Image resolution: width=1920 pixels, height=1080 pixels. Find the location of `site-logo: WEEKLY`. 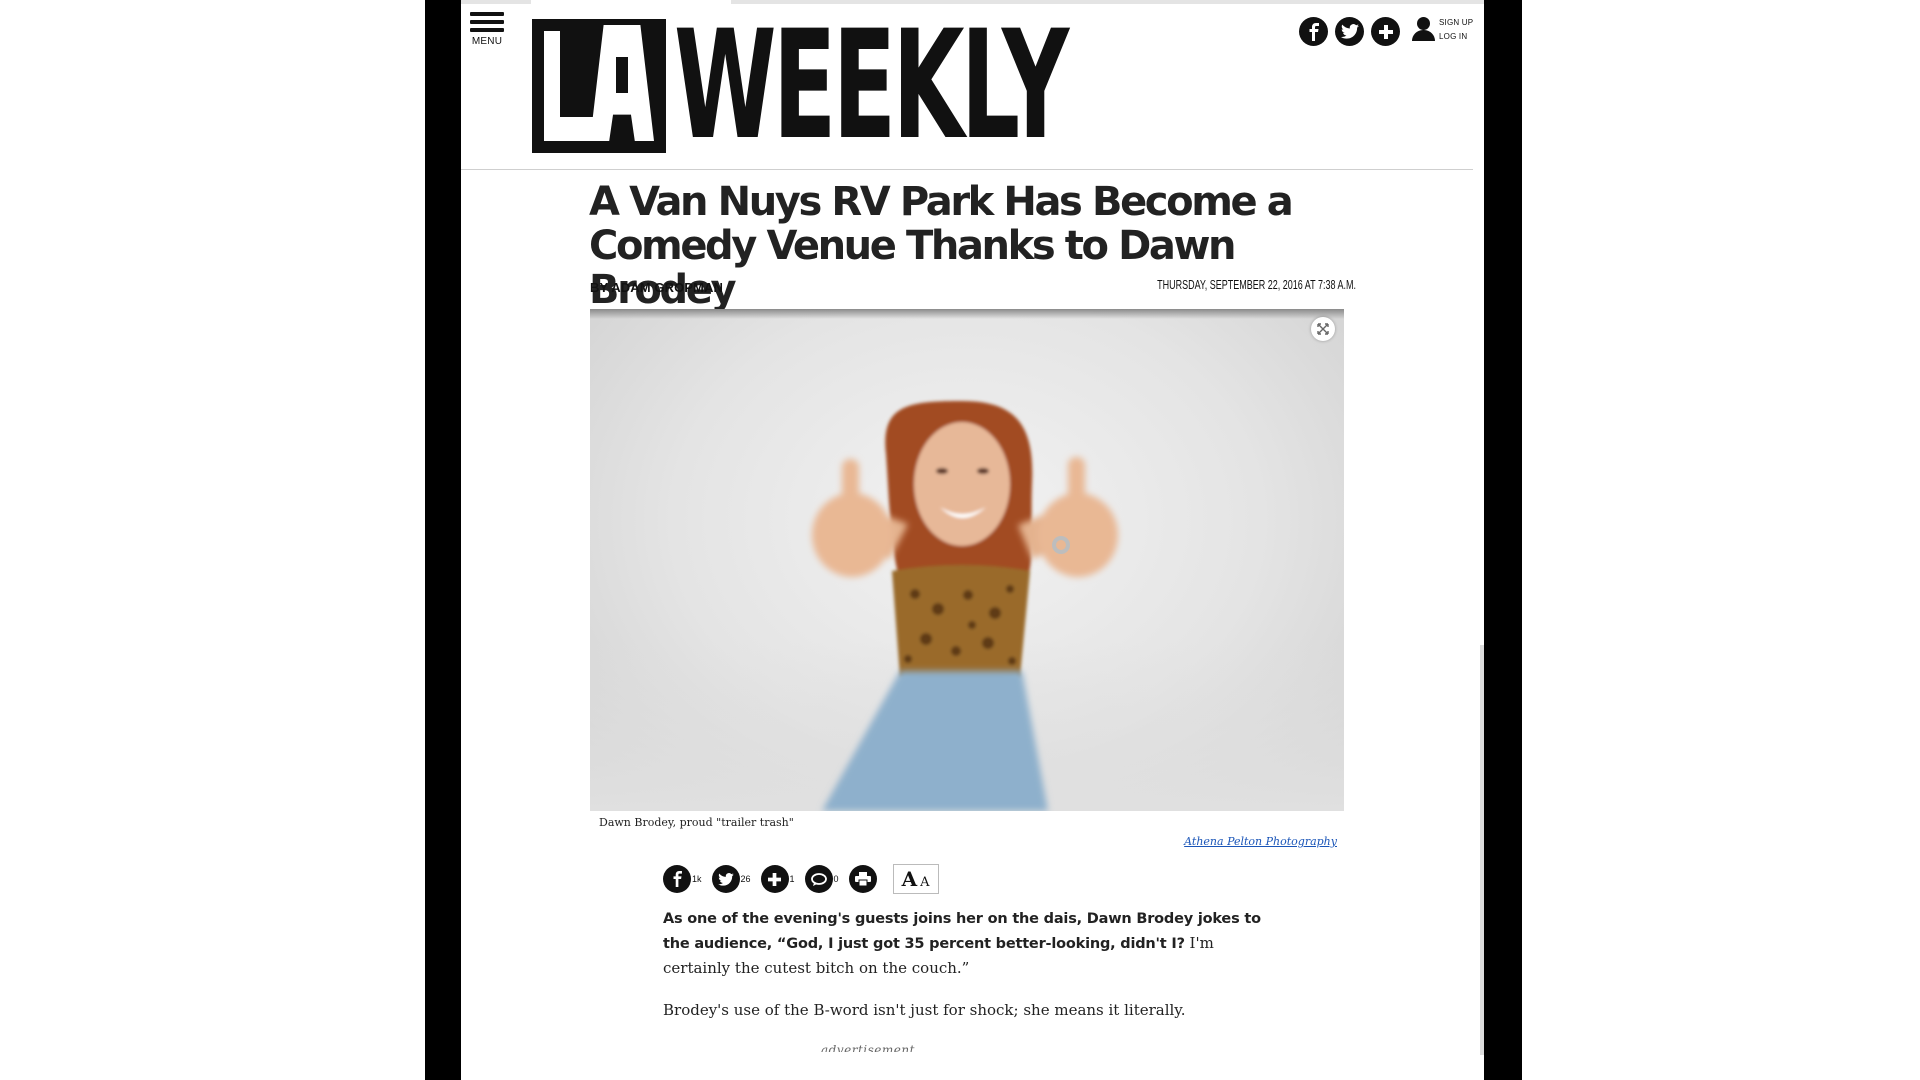

site-logo: WEEKLY is located at coordinates (918, 86).